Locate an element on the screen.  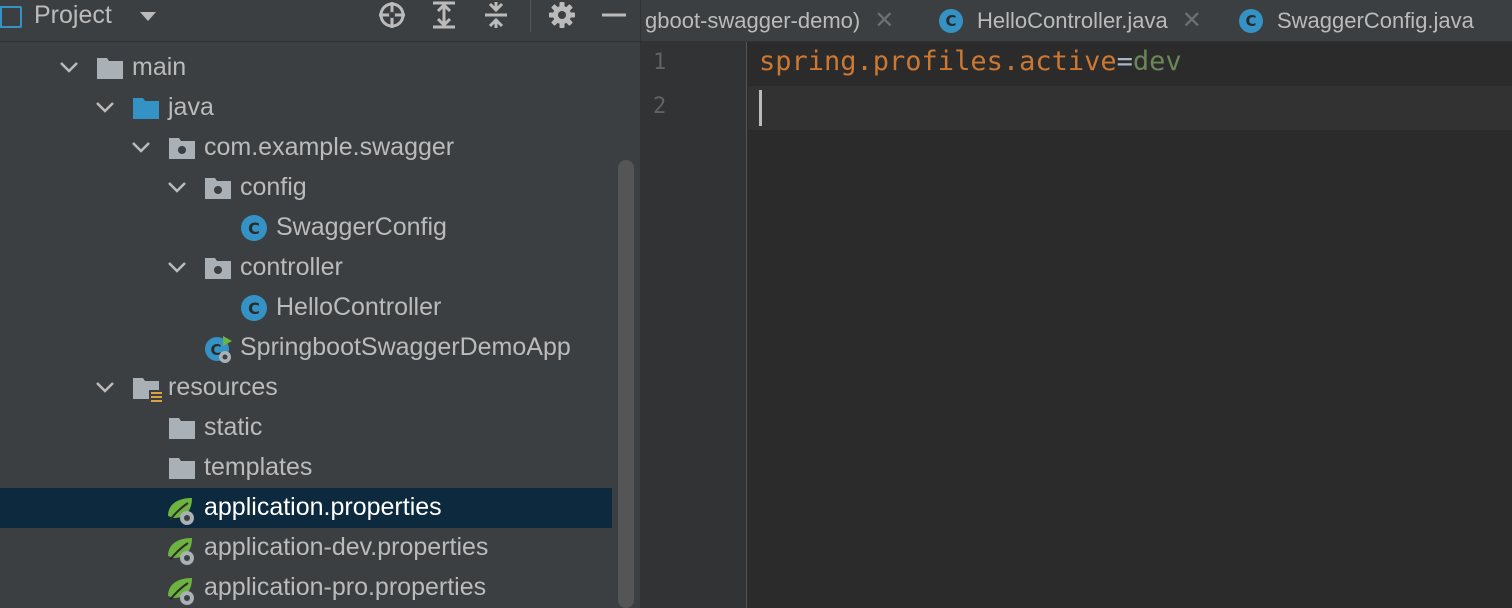
tab-swaggerconfig-java: C SwaggerConfig.java is located at coordinates (1356, 20).